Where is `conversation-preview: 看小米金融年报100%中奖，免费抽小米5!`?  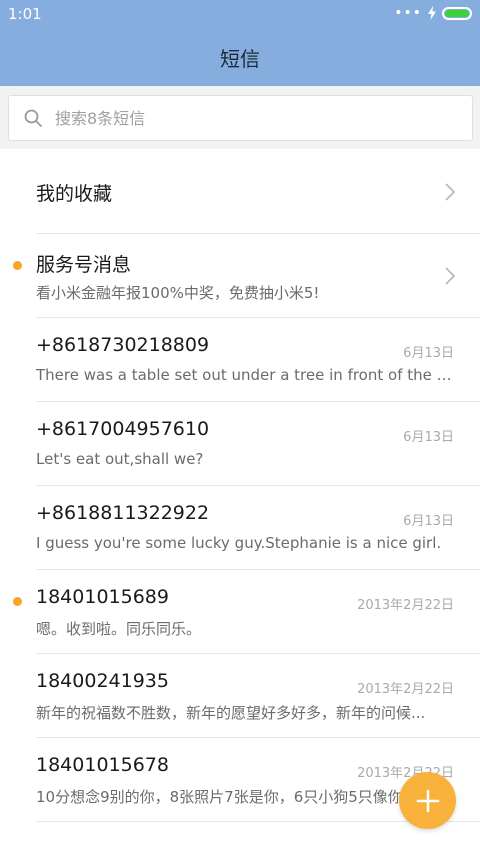 conversation-preview: 看小米金融年报100%中奖，免费抽小米5! is located at coordinates (178, 293).